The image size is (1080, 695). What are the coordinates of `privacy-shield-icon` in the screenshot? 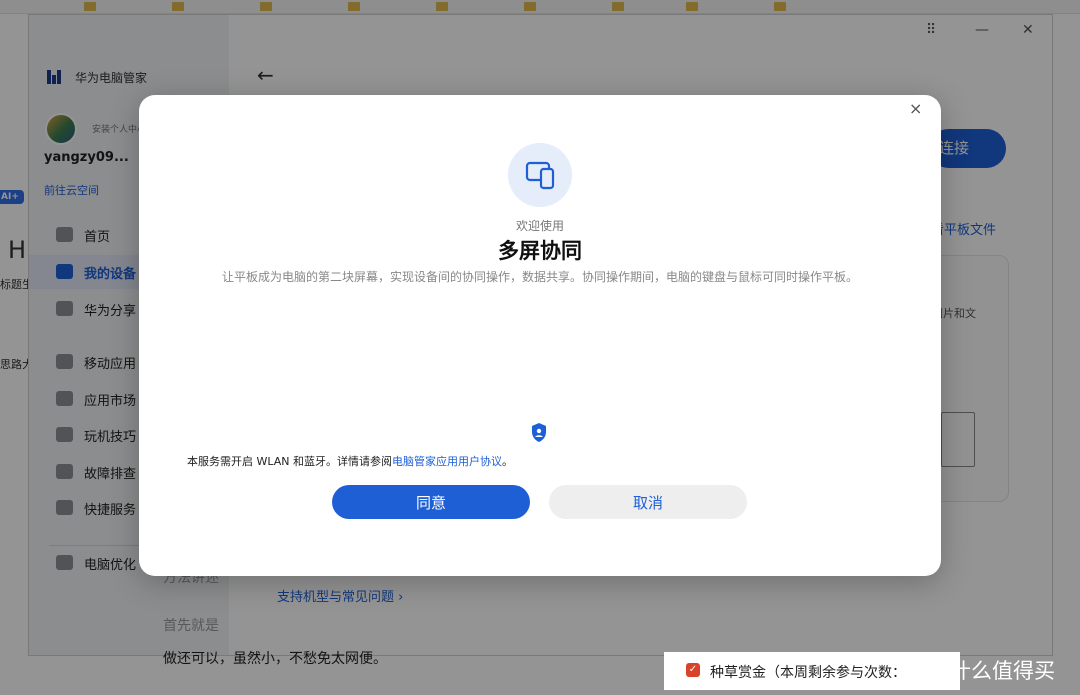 It's located at (539, 432).